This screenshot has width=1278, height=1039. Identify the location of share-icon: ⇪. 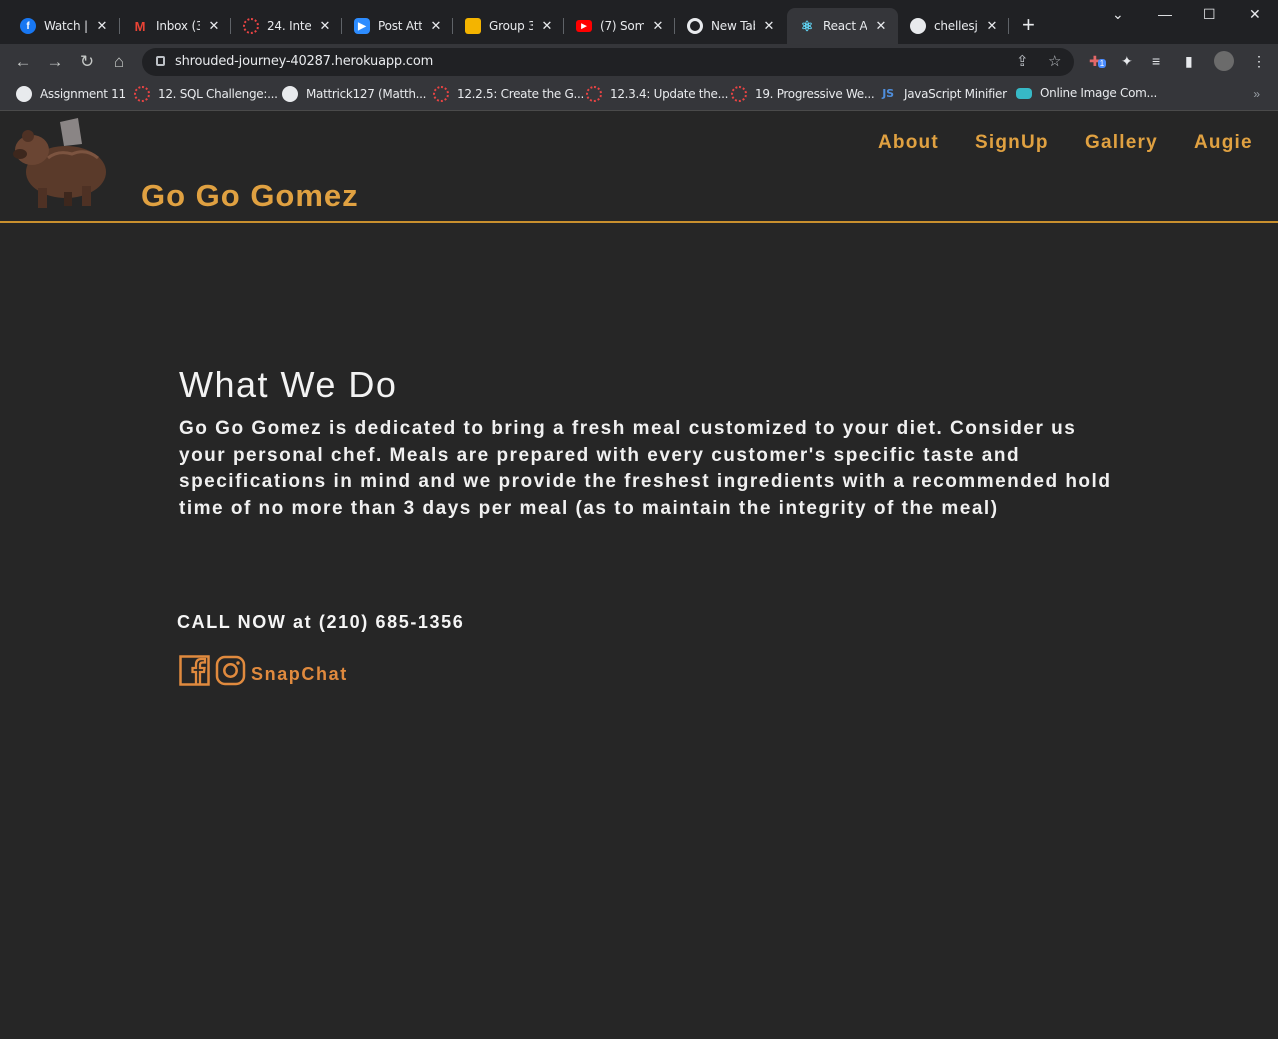
(1022, 61).